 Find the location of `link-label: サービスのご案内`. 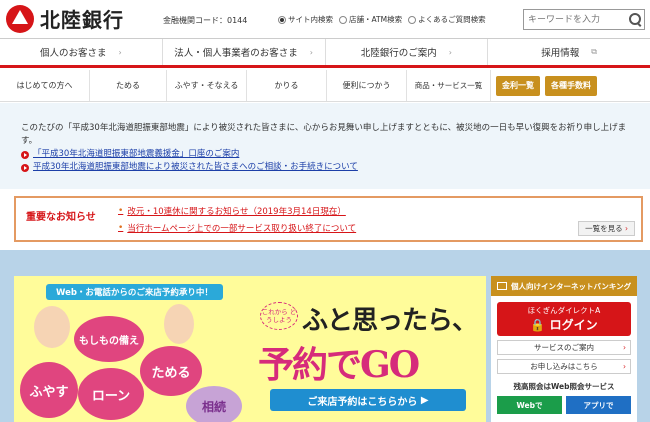

link-label: サービスのご案内 is located at coordinates (564, 347).